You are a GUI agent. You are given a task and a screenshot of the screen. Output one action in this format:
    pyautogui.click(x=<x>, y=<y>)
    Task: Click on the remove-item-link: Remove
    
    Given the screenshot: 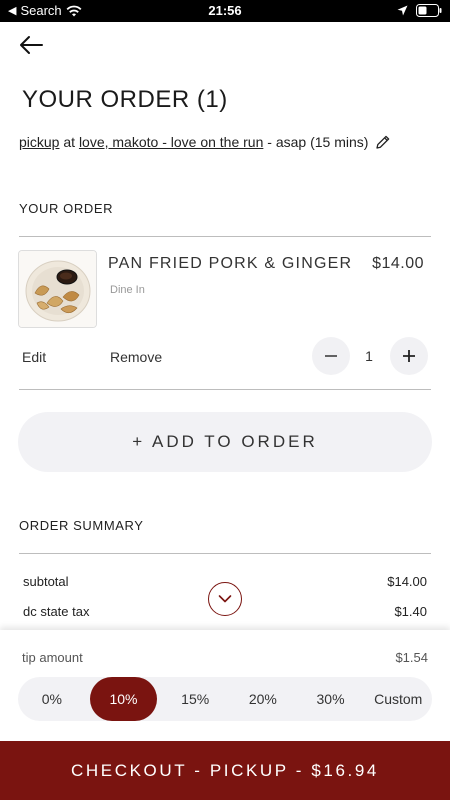 What is the action you would take?
    pyautogui.click(x=136, y=357)
    